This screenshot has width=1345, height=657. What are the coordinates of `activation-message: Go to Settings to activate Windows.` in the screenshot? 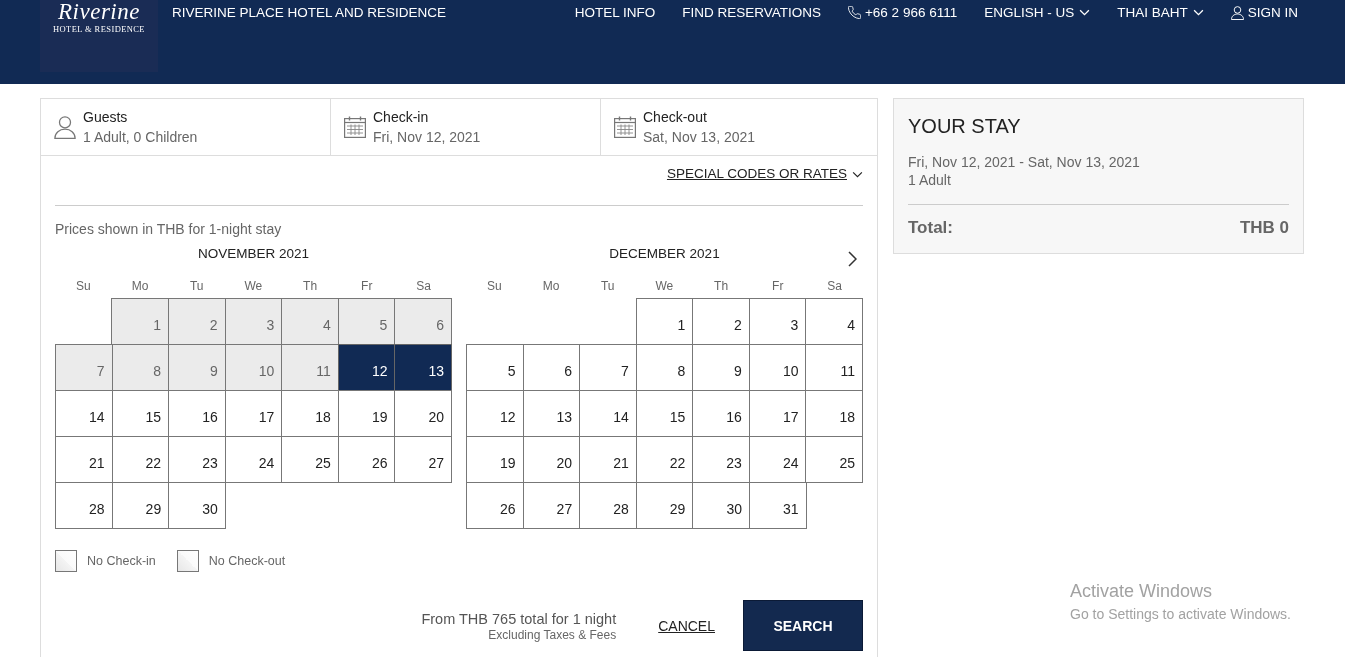 It's located at (1180, 614).